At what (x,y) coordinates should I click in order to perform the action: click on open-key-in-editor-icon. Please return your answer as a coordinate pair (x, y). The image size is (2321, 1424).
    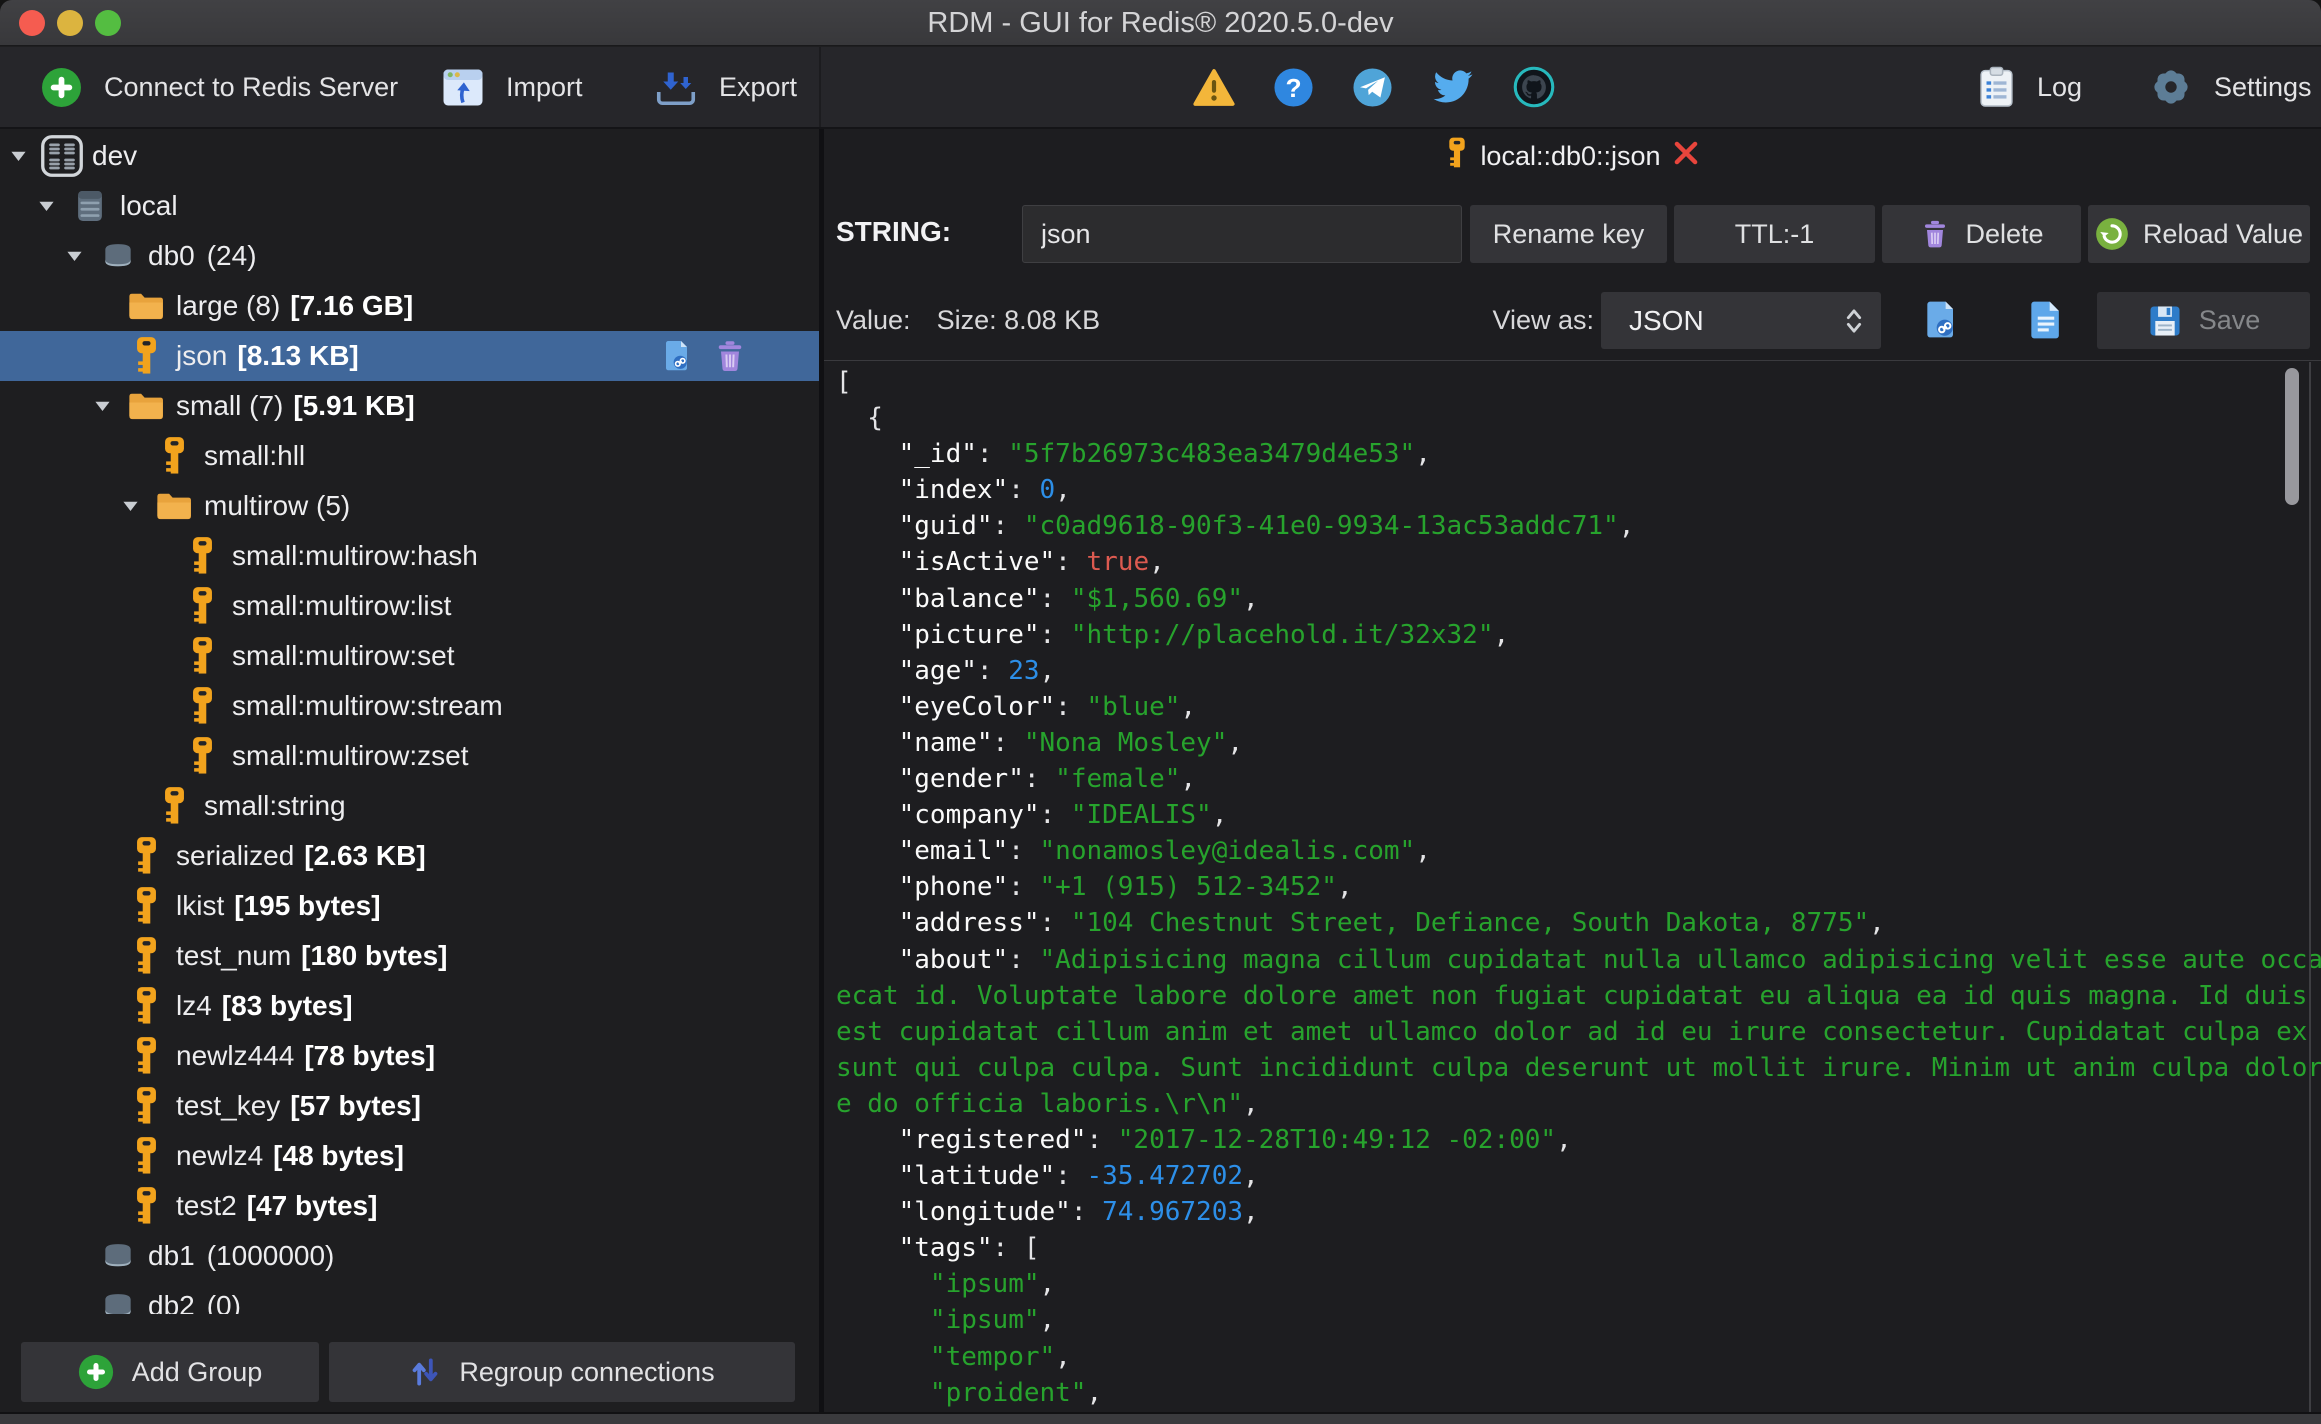
    Looking at the image, I should click on (678, 356).